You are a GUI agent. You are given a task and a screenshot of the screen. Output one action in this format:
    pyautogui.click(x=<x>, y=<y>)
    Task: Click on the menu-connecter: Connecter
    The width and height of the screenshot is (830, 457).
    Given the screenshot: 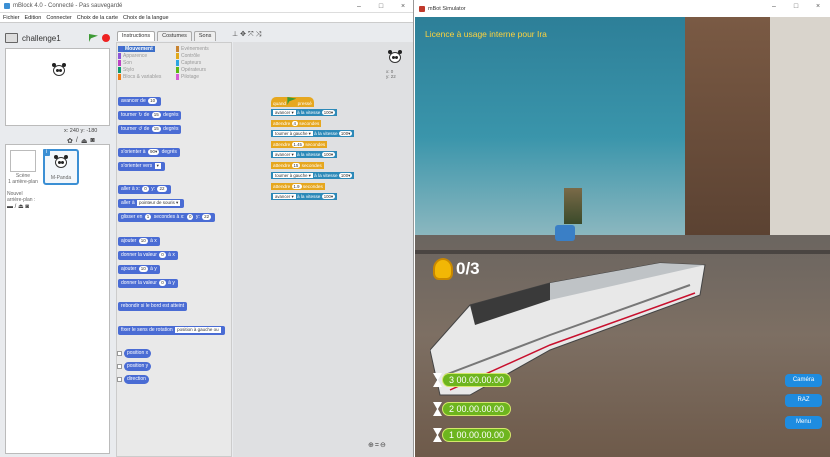 What is the action you would take?
    pyautogui.click(x=58, y=18)
    